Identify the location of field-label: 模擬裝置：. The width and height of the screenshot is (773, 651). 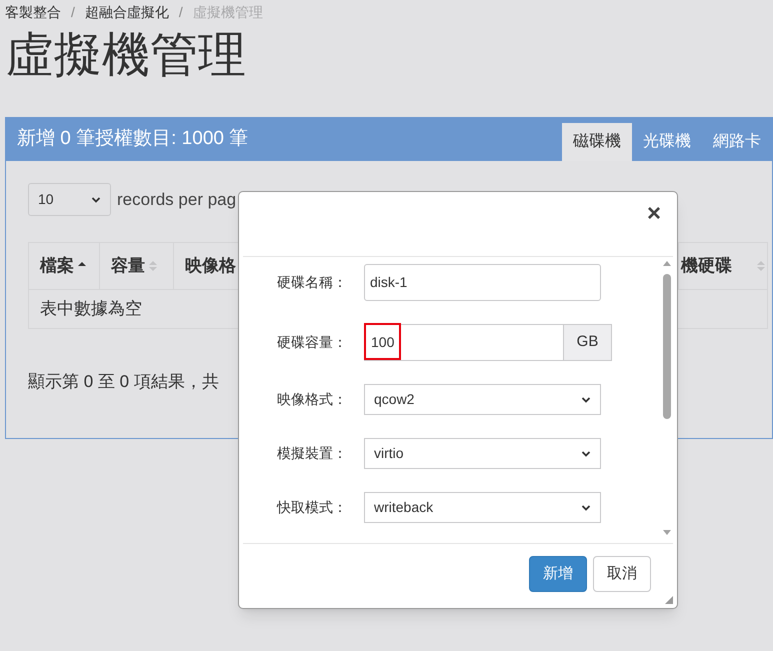
(312, 453).